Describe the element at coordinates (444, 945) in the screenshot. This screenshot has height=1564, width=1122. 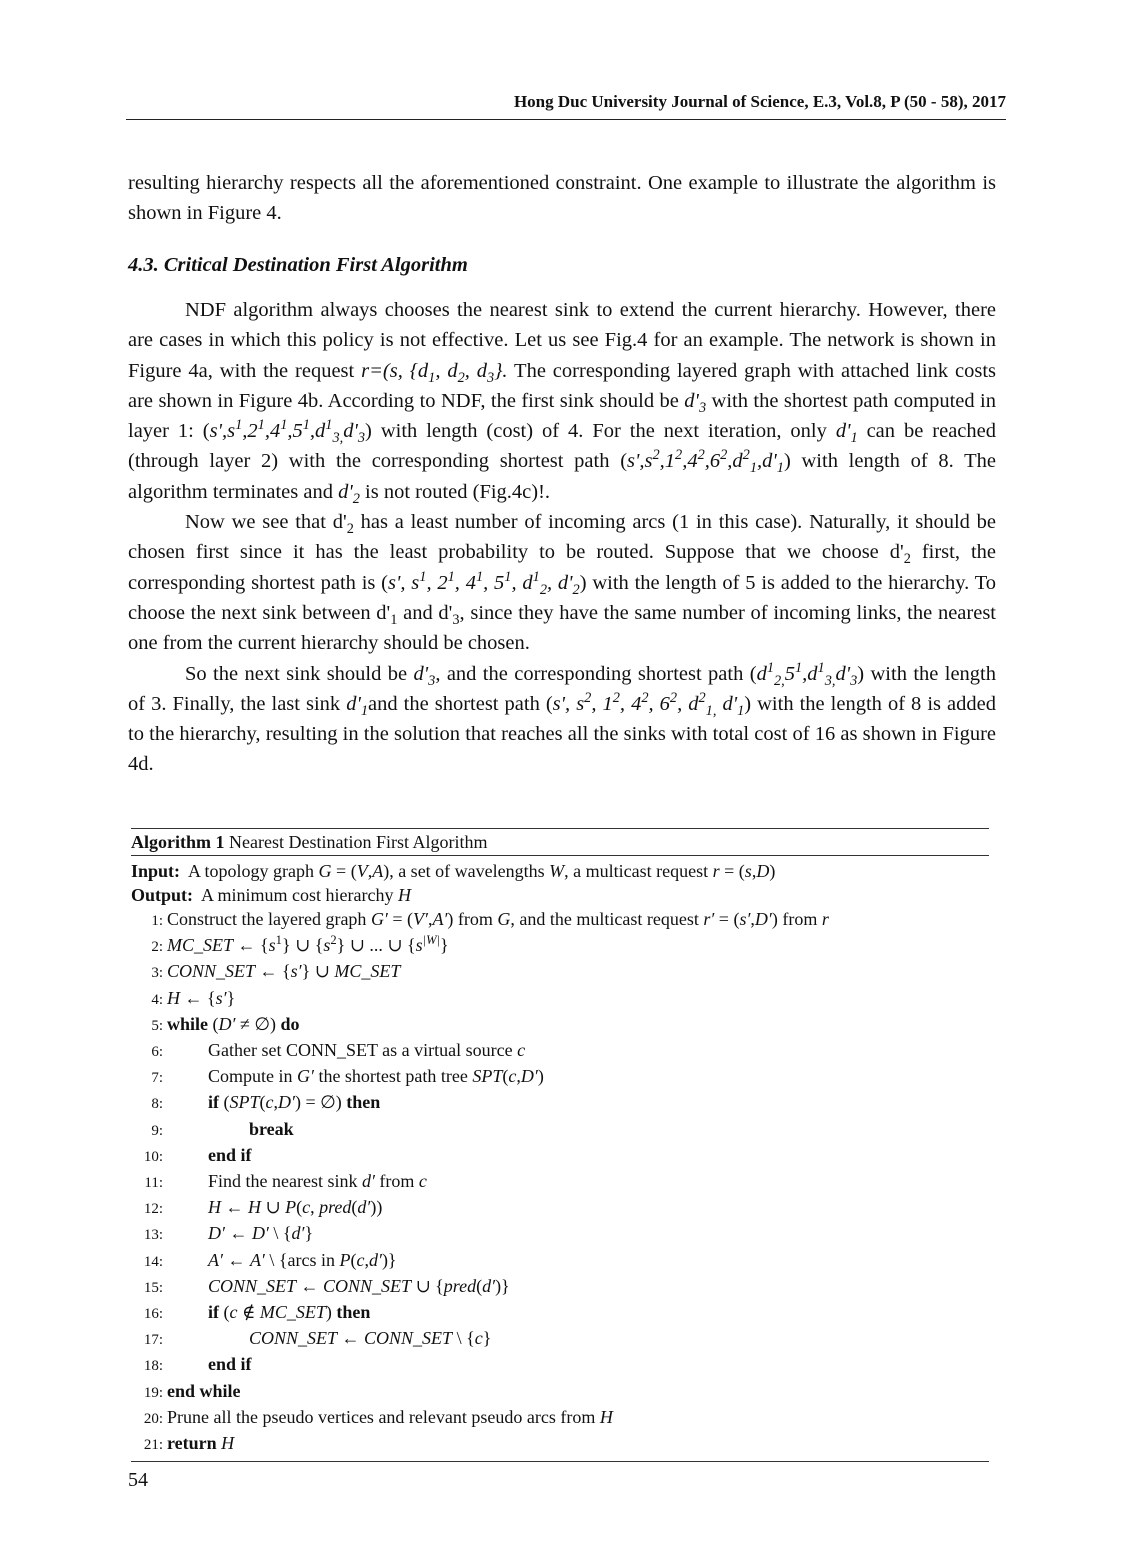
I see `text-run: }` at that location.